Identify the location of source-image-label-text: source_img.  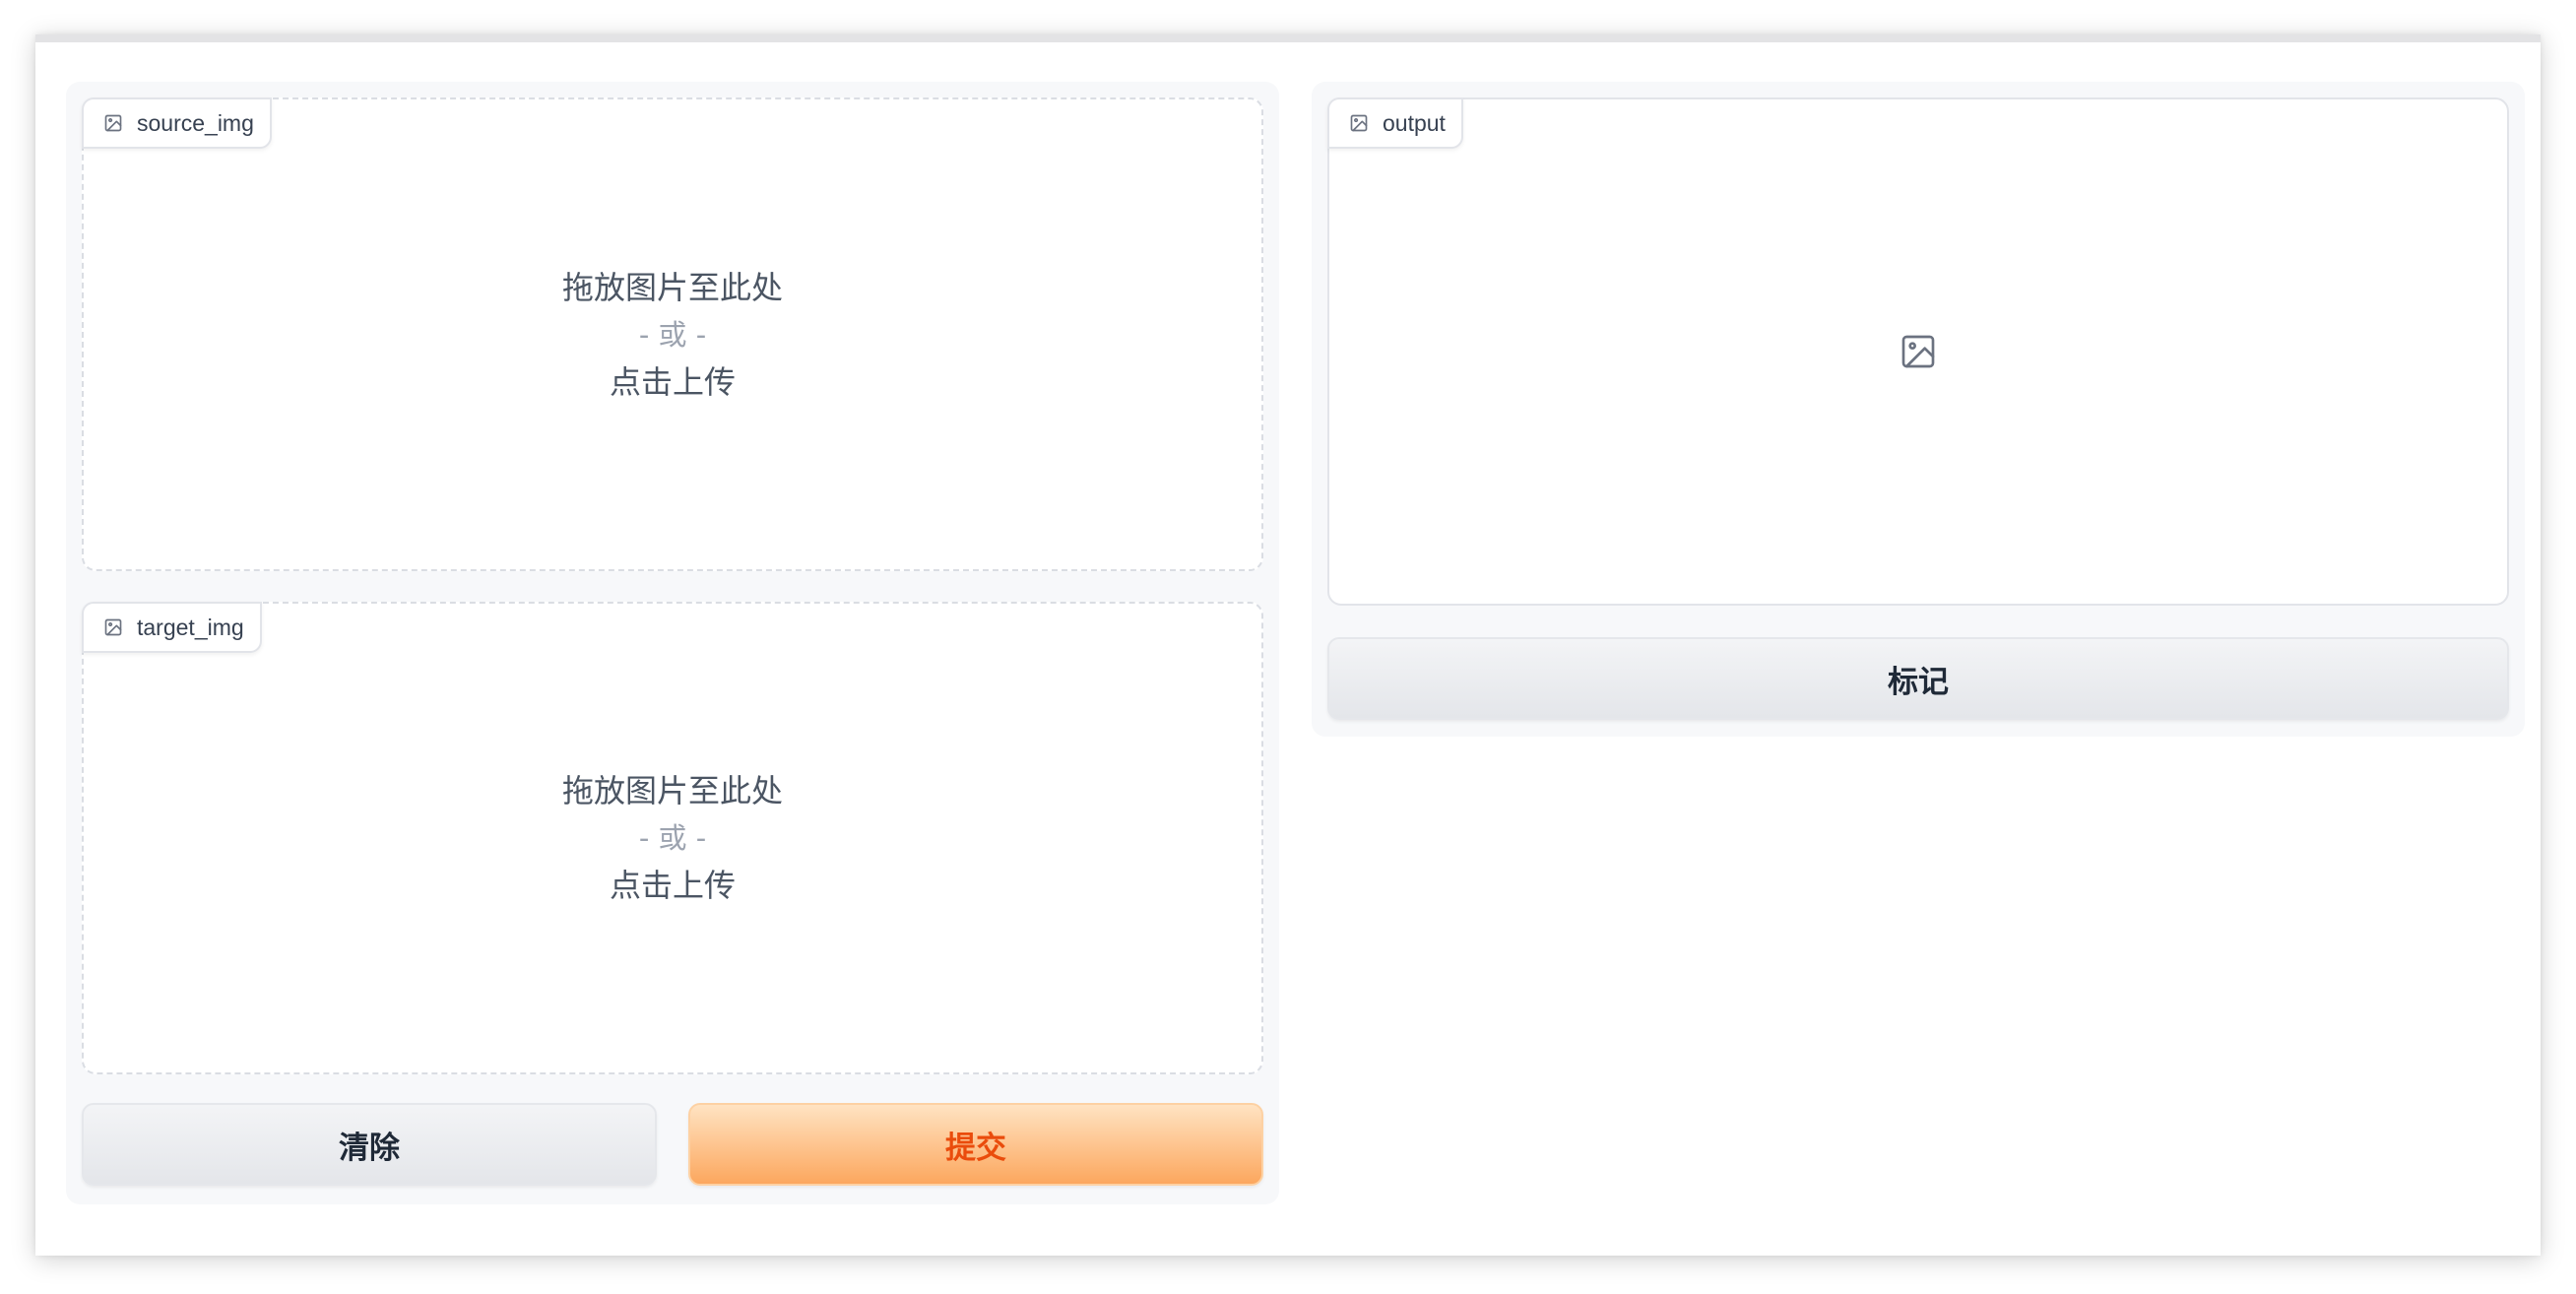
(195, 122).